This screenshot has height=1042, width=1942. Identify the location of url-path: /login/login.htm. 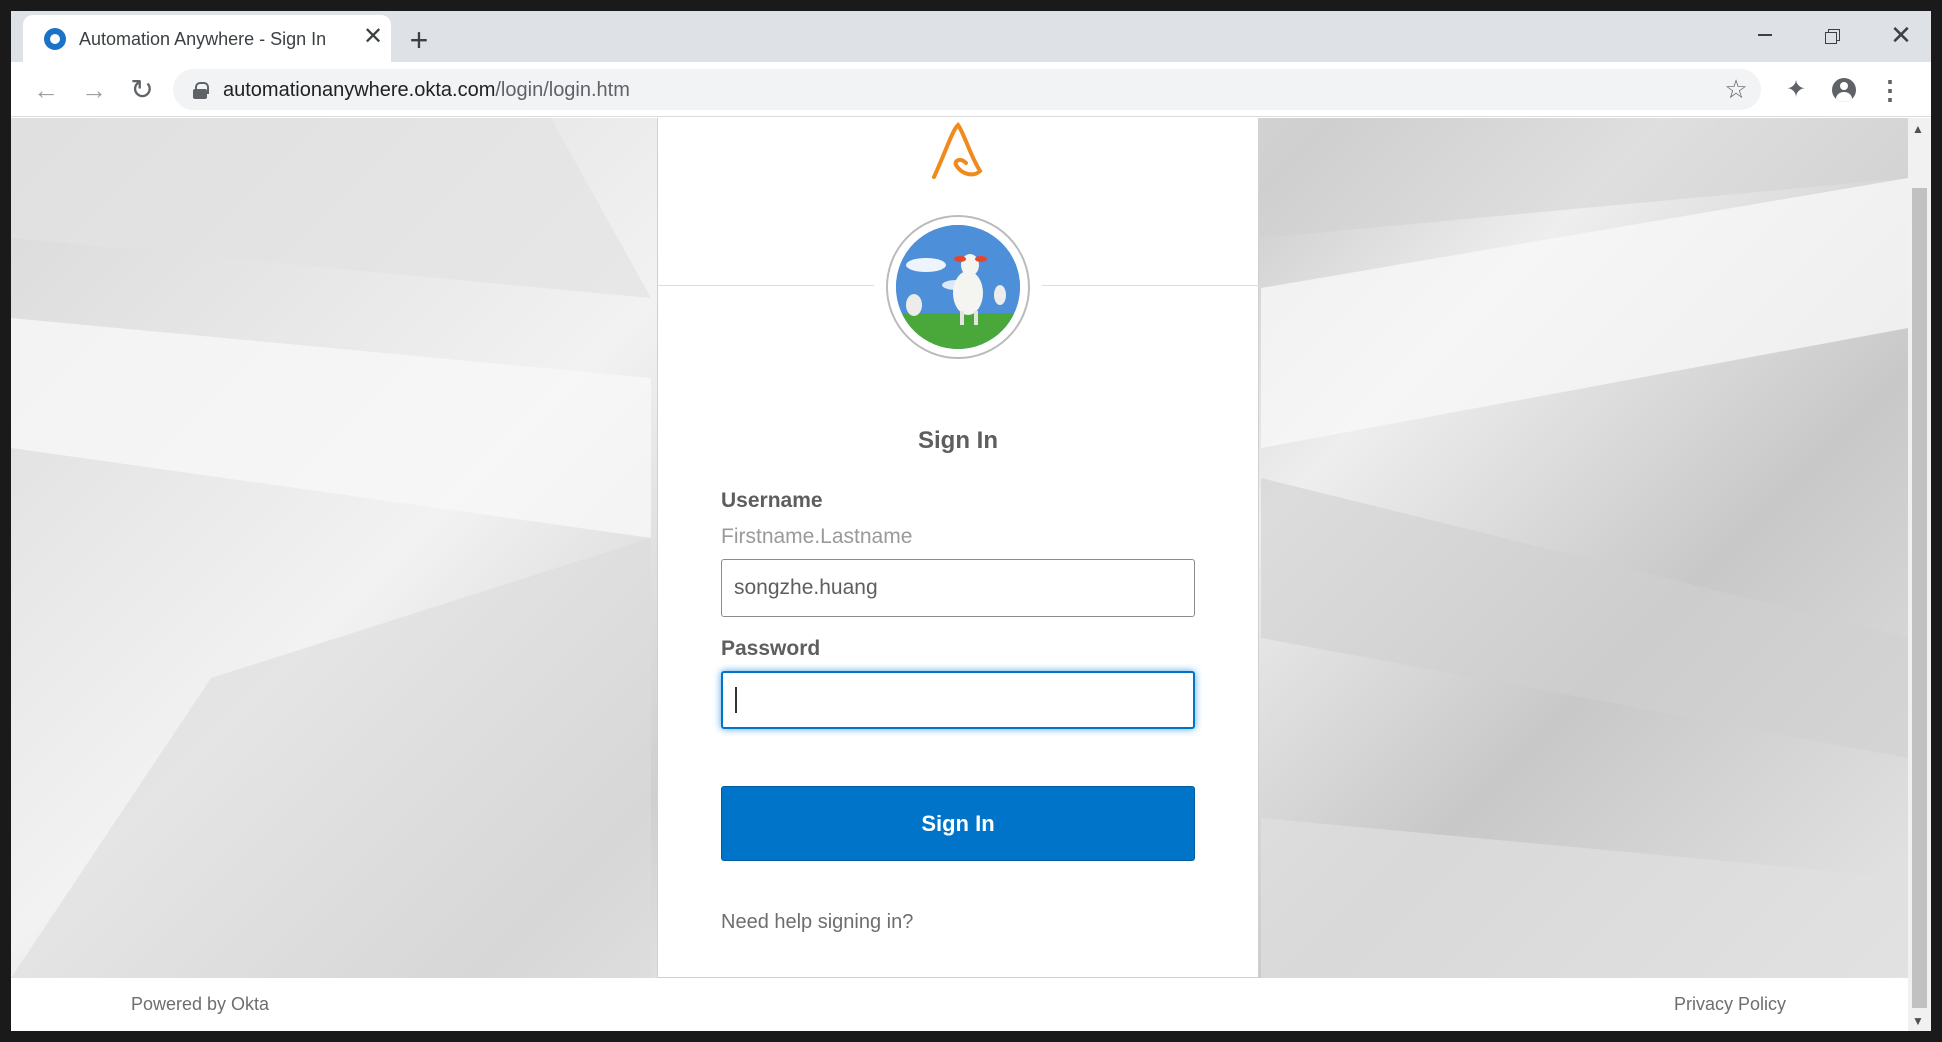
(562, 90).